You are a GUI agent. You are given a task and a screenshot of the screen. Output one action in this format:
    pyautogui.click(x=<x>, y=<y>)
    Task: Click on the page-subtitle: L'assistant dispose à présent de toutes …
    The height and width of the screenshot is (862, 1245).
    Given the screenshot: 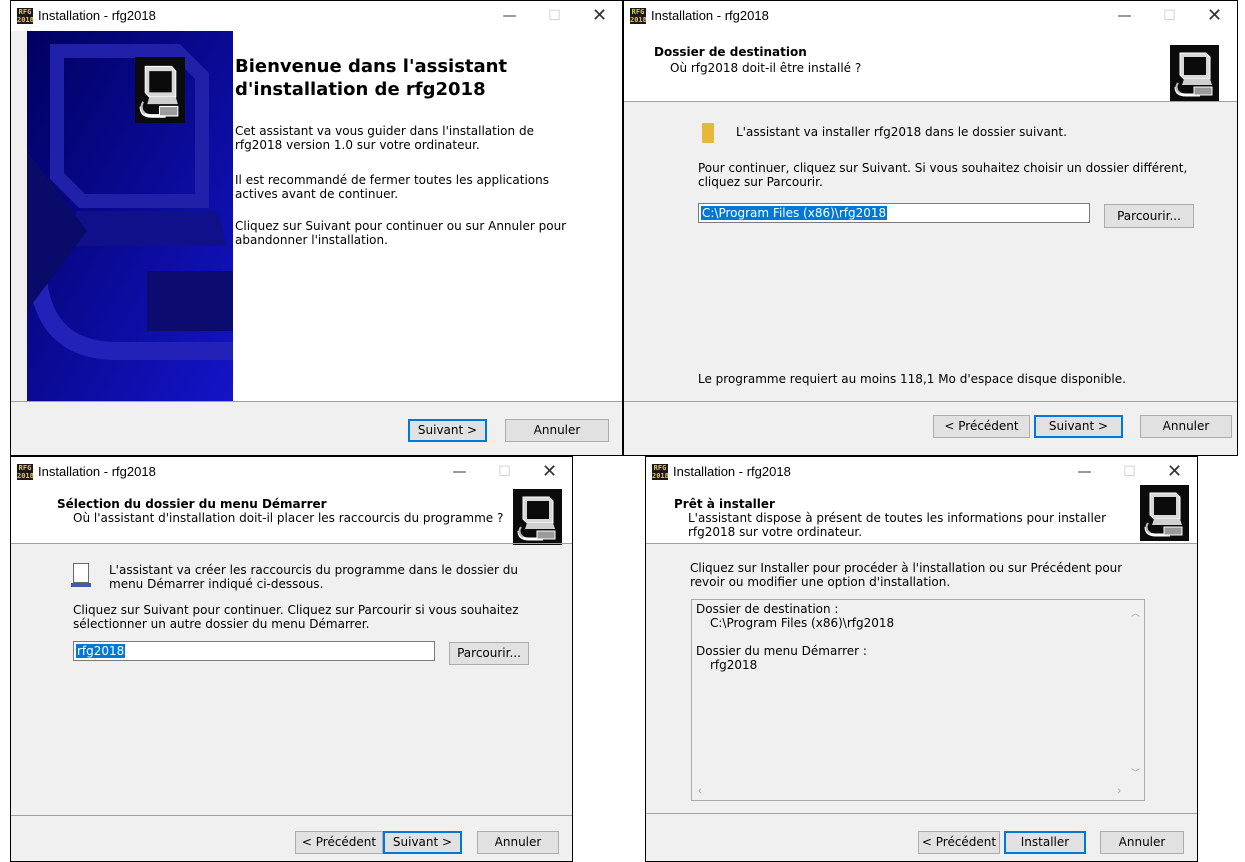 What is the action you would take?
    pyautogui.click(x=897, y=525)
    